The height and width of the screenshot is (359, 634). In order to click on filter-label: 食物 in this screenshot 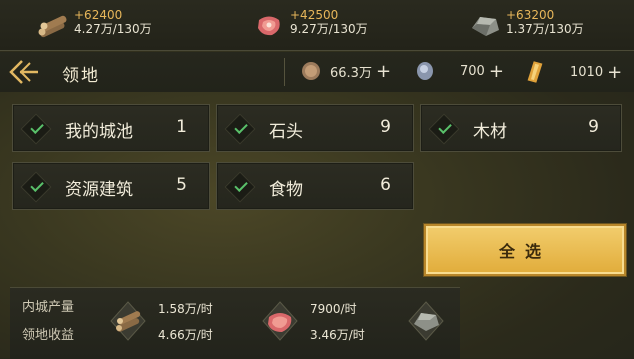, I will do `click(286, 190)`.